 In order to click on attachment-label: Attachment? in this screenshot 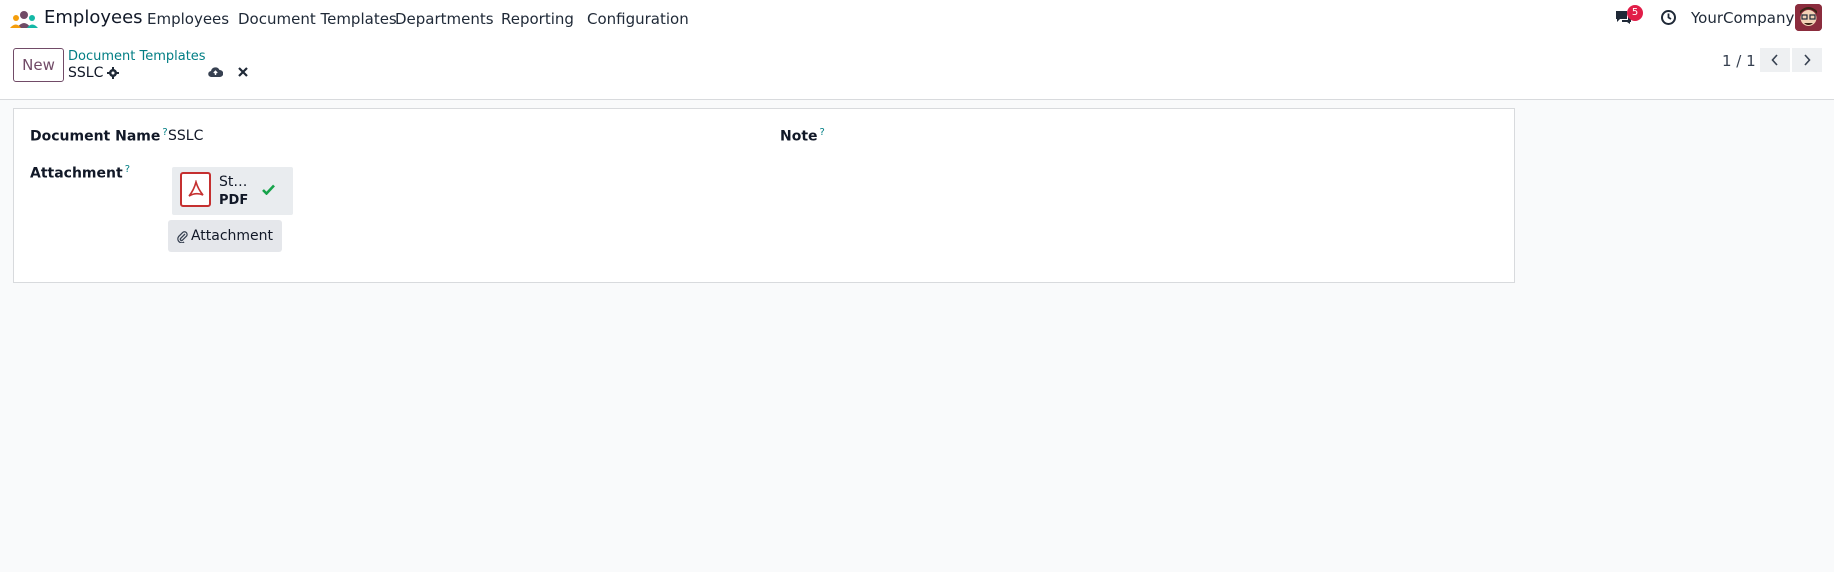, I will do `click(80, 173)`.